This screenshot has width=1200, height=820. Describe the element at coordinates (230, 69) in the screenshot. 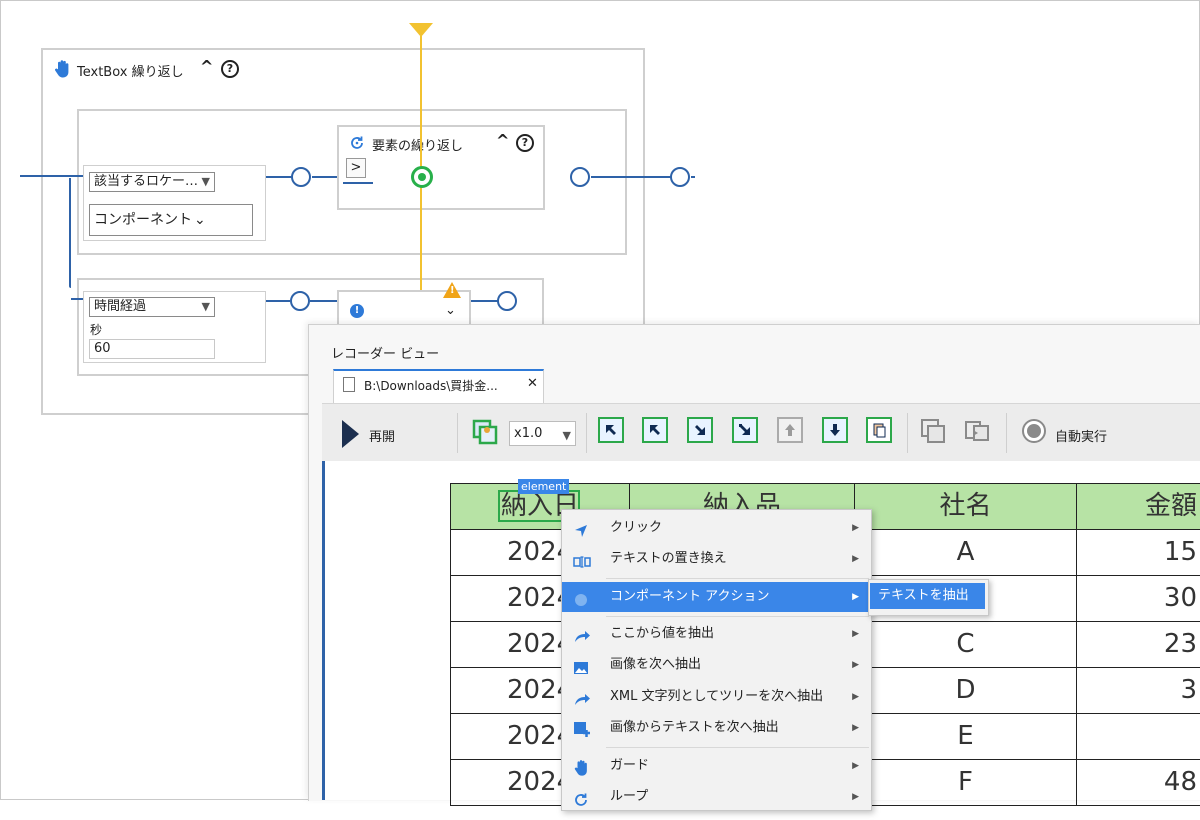

I see `help-icon: ?` at that location.